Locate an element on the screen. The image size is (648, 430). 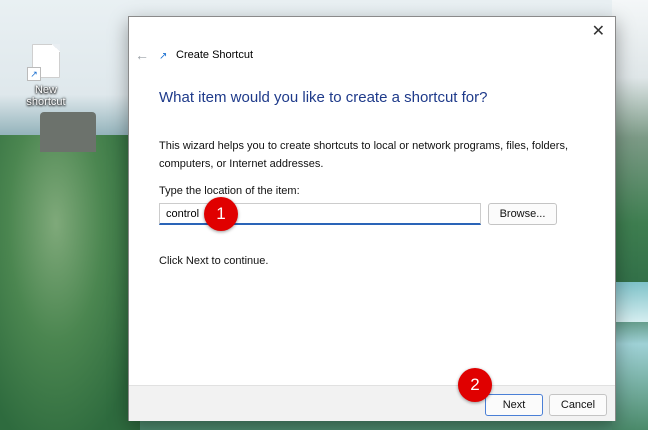
wallpaper-hill is located at coordinates (70, 282).